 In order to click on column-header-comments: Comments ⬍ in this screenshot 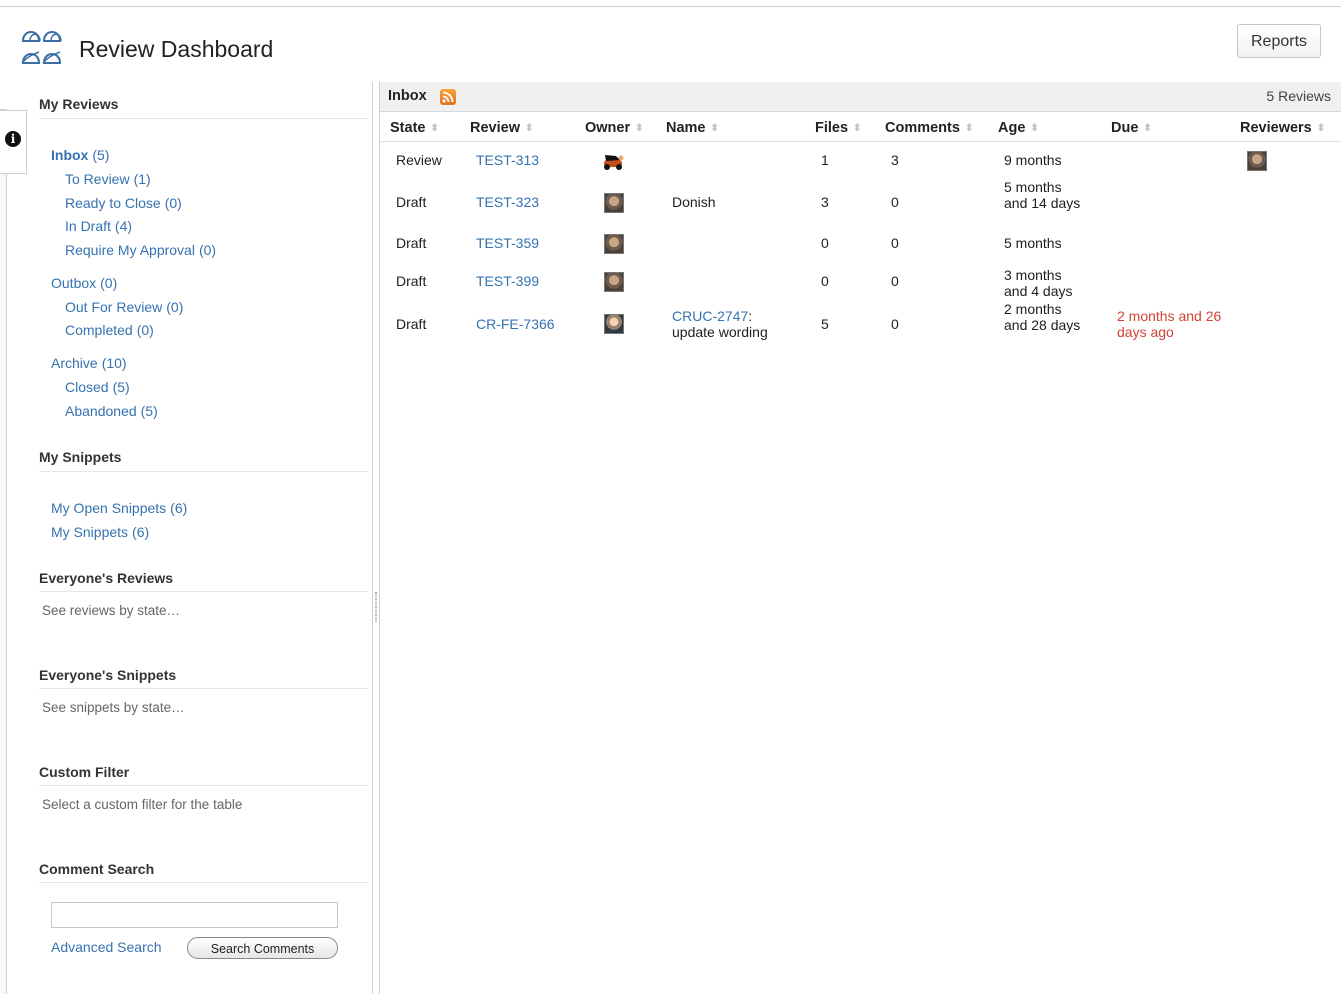, I will do `click(929, 128)`.